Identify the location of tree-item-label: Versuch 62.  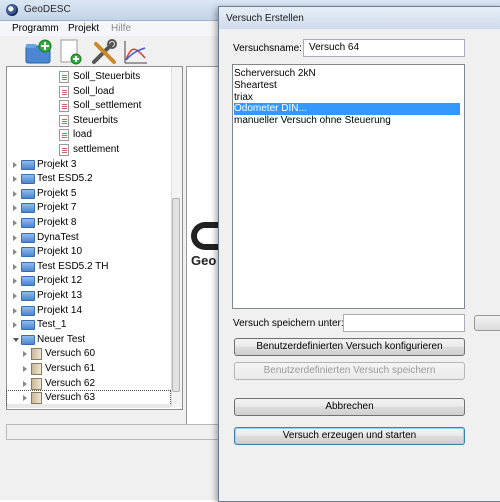
(70, 383).